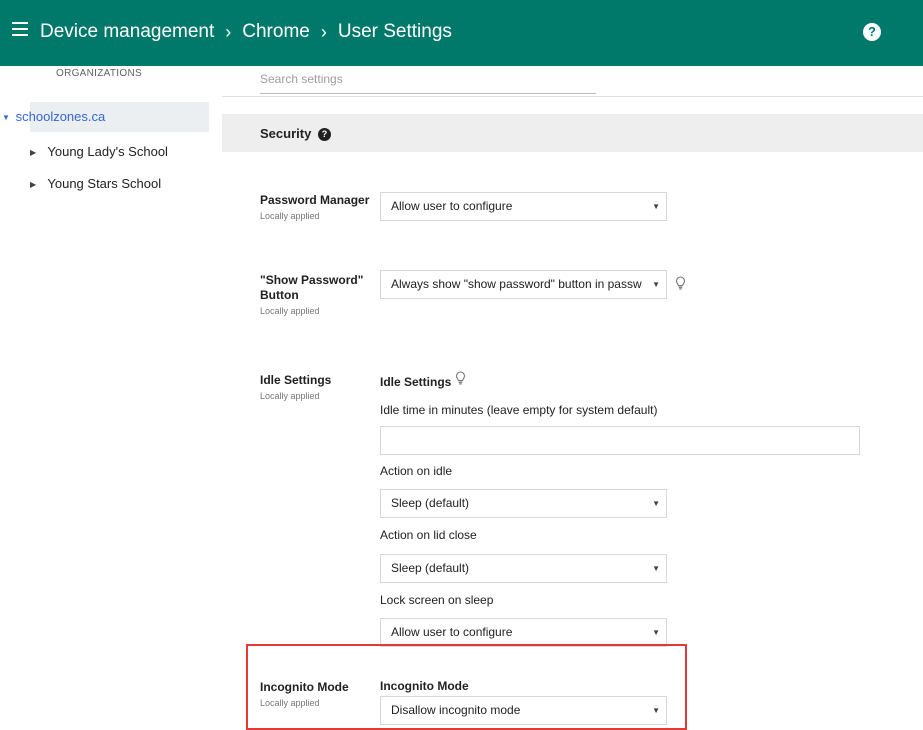 The height and width of the screenshot is (730, 923). What do you see at coordinates (276, 32) in the screenshot?
I see `breadcrumb-chrome: Chrome` at bounding box center [276, 32].